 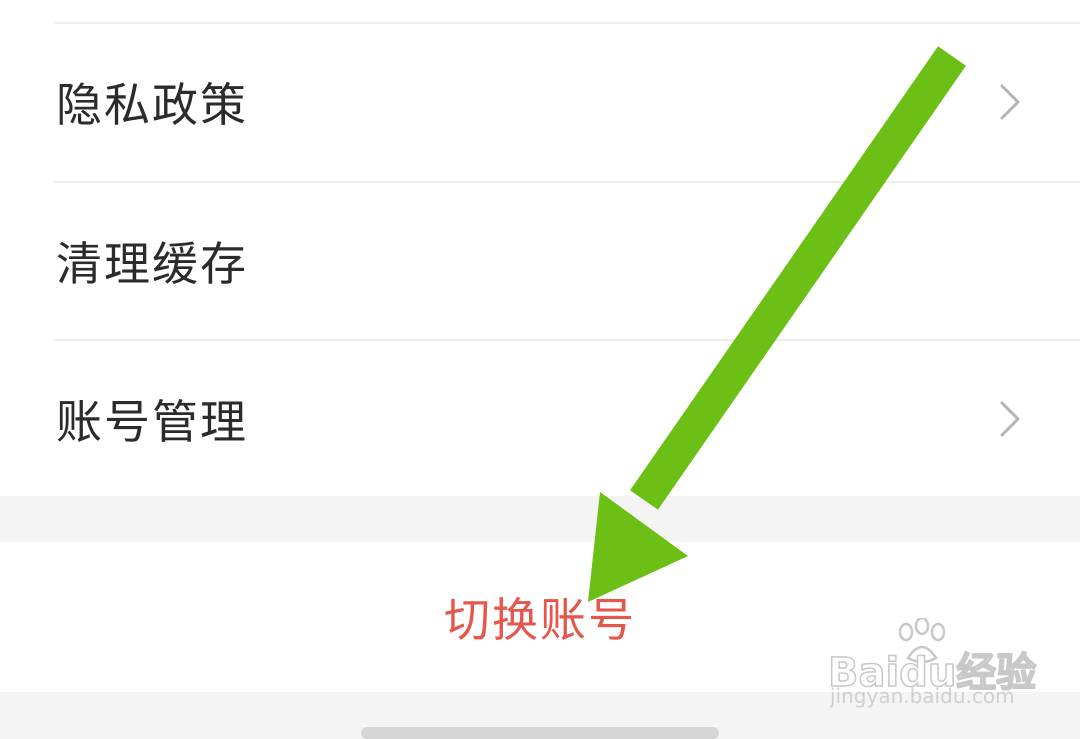 What do you see at coordinates (540, 519) in the screenshot?
I see `section-gap` at bounding box center [540, 519].